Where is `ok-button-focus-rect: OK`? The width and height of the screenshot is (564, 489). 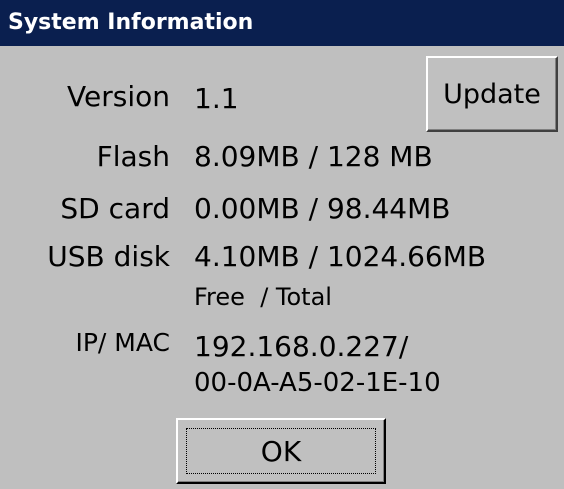
ok-button-focus-rect: OK is located at coordinates (281, 451).